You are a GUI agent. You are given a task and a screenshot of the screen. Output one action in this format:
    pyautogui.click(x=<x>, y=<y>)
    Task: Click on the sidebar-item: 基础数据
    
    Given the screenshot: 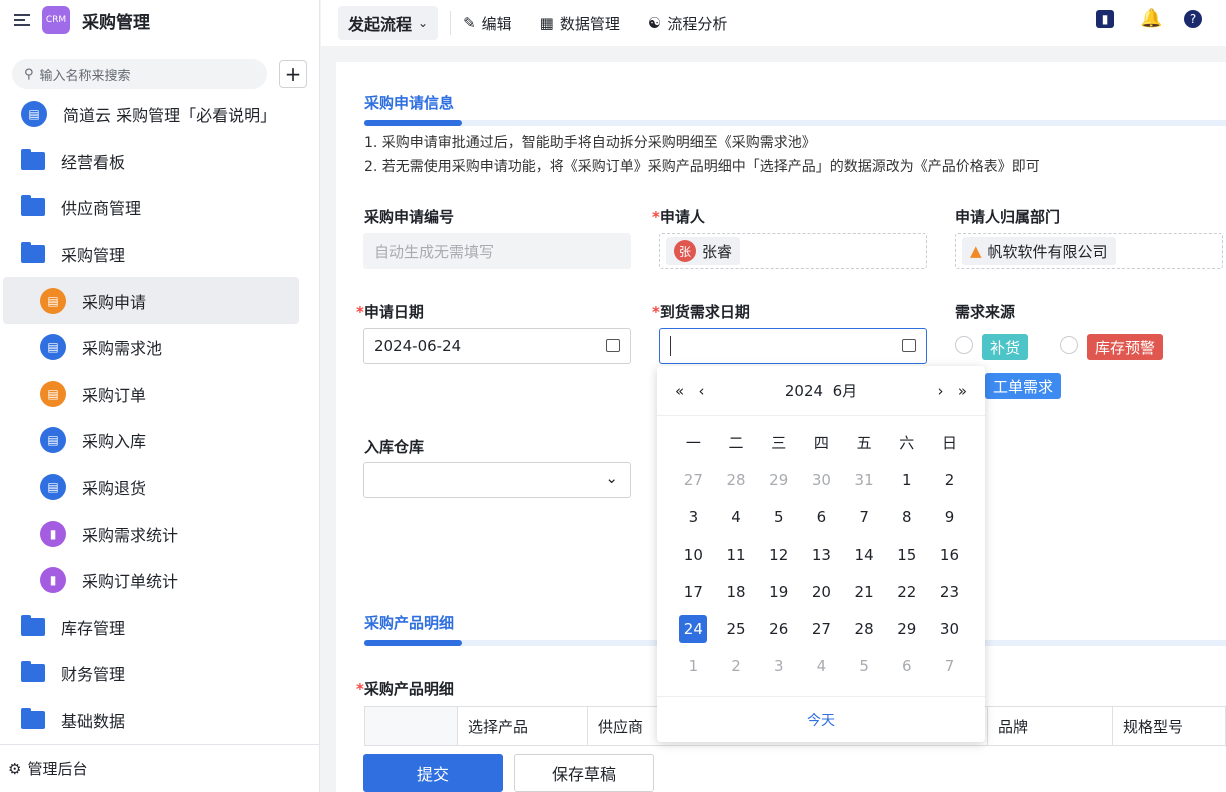 What is the action you would take?
    pyautogui.click(x=151, y=720)
    